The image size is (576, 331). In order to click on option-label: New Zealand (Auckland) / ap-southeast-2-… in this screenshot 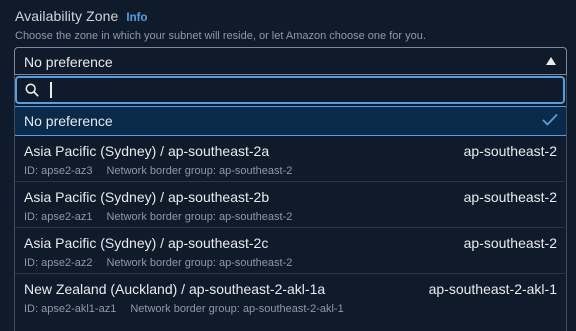, I will do `click(175, 289)`.